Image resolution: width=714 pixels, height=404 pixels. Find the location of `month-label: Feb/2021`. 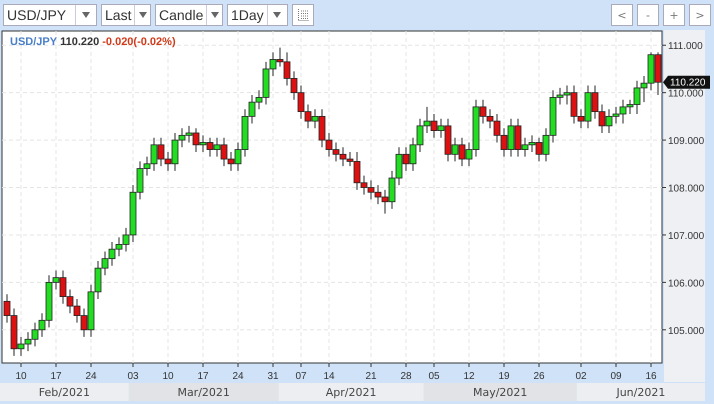

month-label: Feb/2021 is located at coordinates (64, 392).